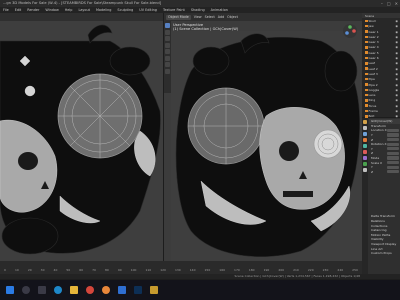 The image size is (400, 300). I want to click on os-taskbar, so click(200, 290).